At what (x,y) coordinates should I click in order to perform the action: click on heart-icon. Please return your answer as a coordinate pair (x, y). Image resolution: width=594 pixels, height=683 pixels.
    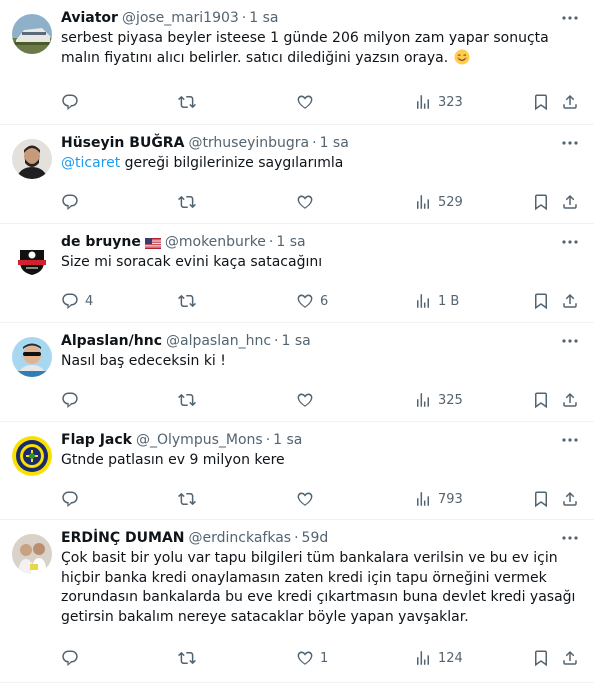
    Looking at the image, I should click on (305, 301).